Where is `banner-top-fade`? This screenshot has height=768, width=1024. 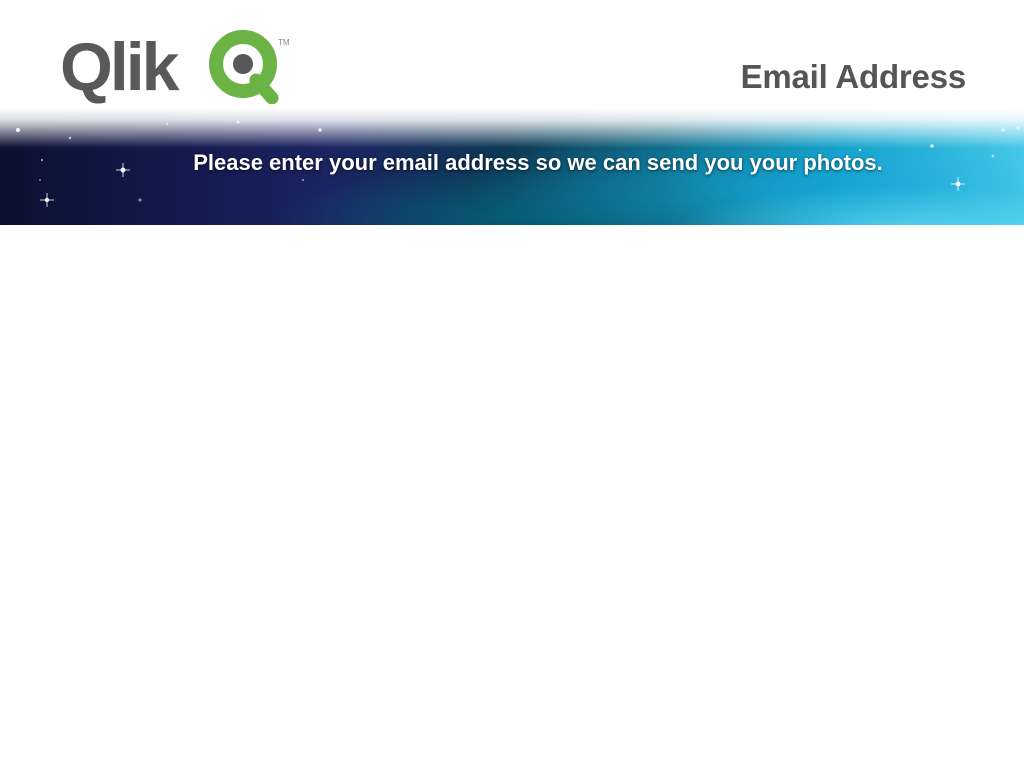
banner-top-fade is located at coordinates (512, 128).